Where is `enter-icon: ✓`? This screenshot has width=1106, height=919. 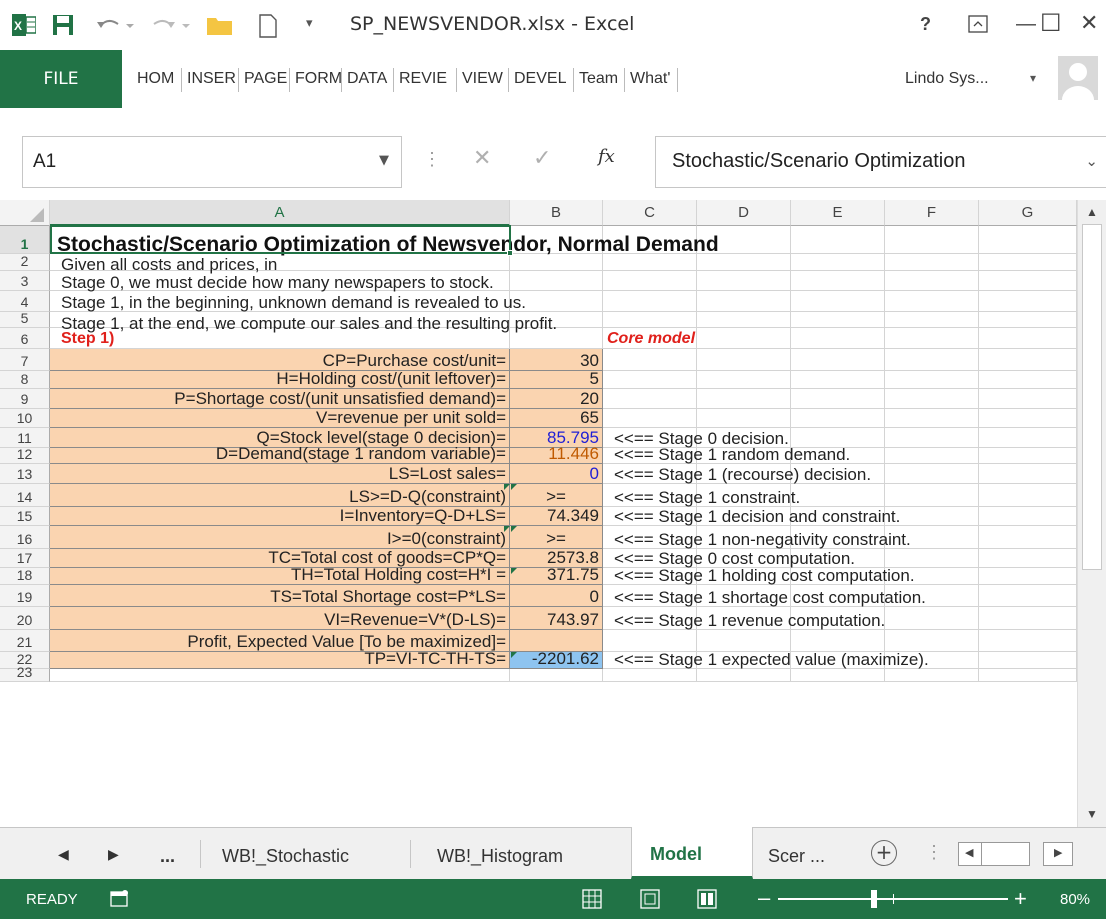 enter-icon: ✓ is located at coordinates (542, 158).